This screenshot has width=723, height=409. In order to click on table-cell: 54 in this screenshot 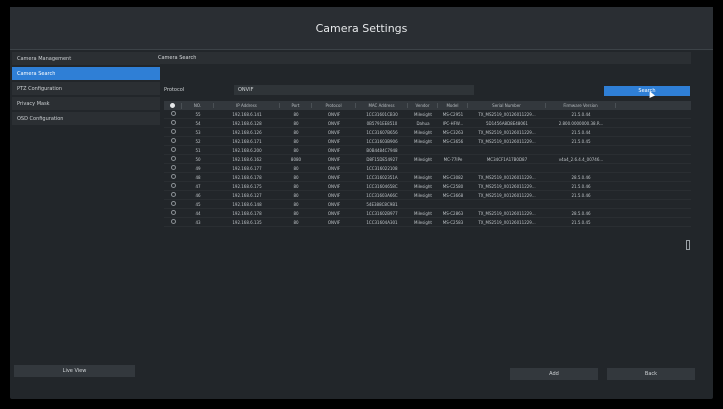, I will do `click(198, 123)`.